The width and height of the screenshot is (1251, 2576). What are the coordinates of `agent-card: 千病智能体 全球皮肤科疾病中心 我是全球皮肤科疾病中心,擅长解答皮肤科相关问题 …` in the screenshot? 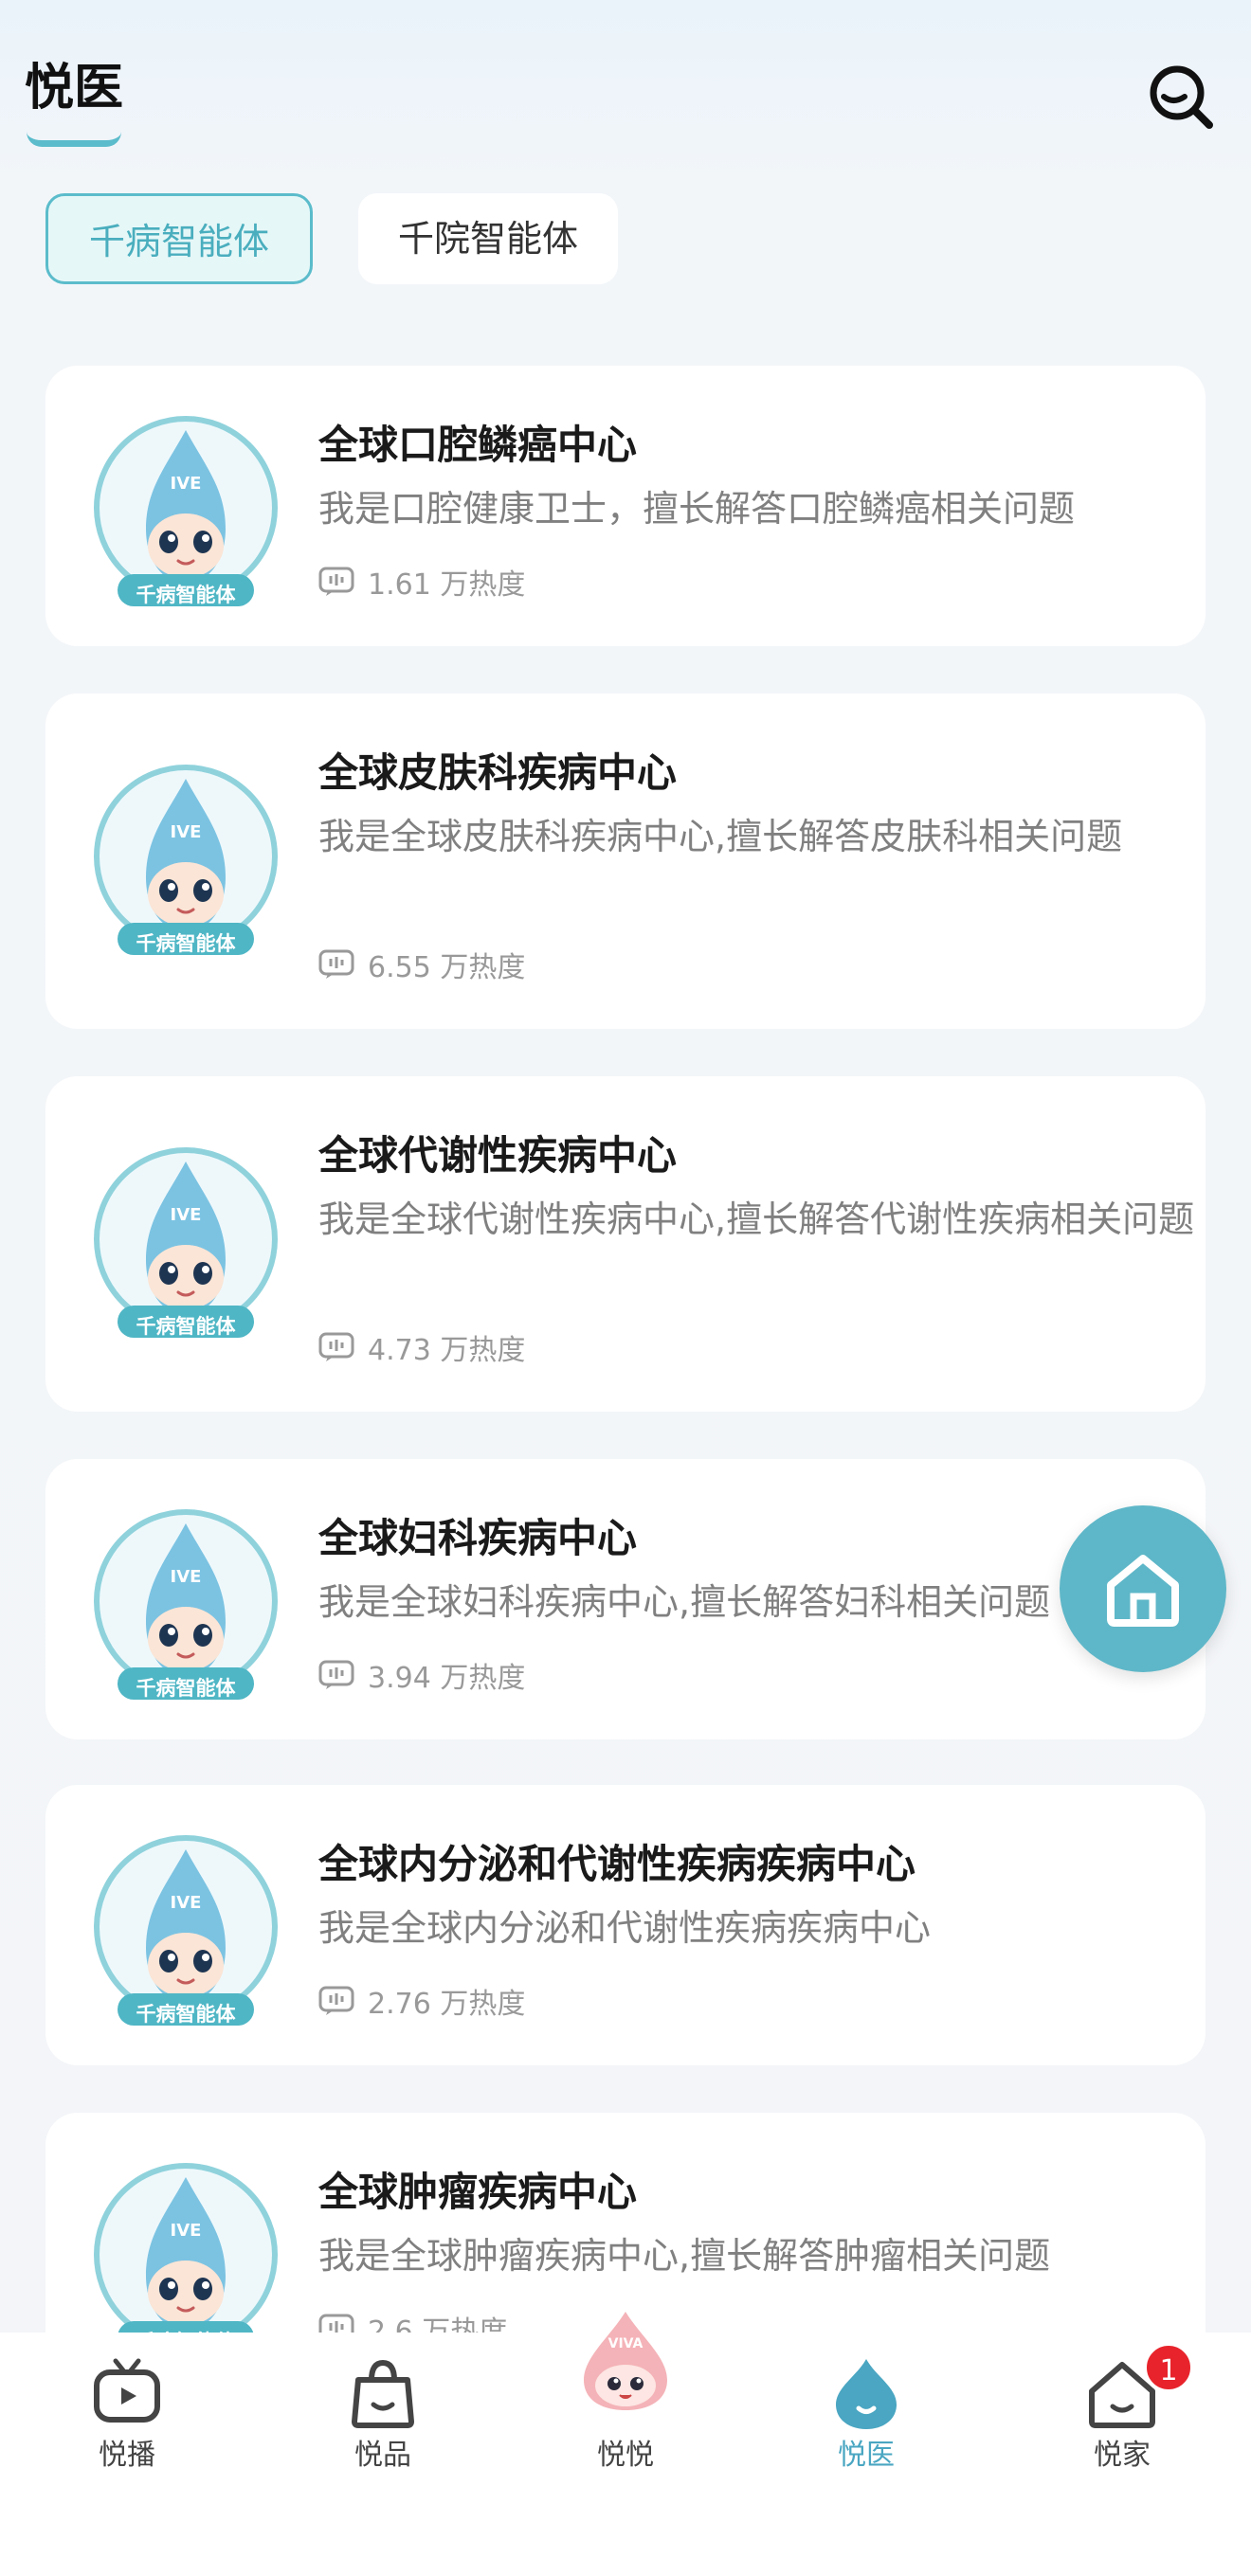 It's located at (626, 861).